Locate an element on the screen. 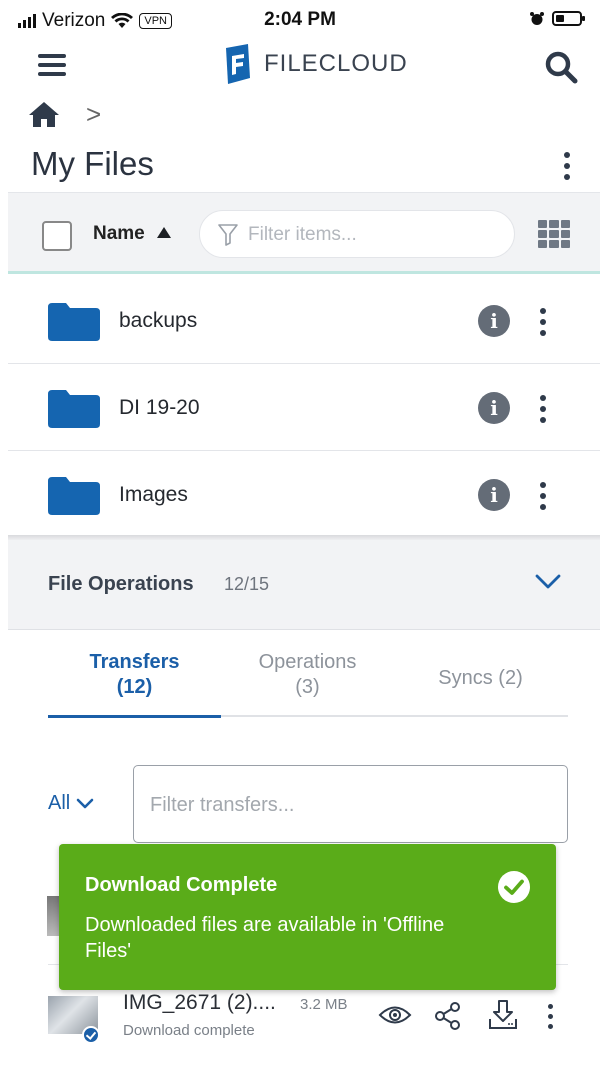 This screenshot has width=600, height=1065. filter-transfers-field is located at coordinates (350, 804).